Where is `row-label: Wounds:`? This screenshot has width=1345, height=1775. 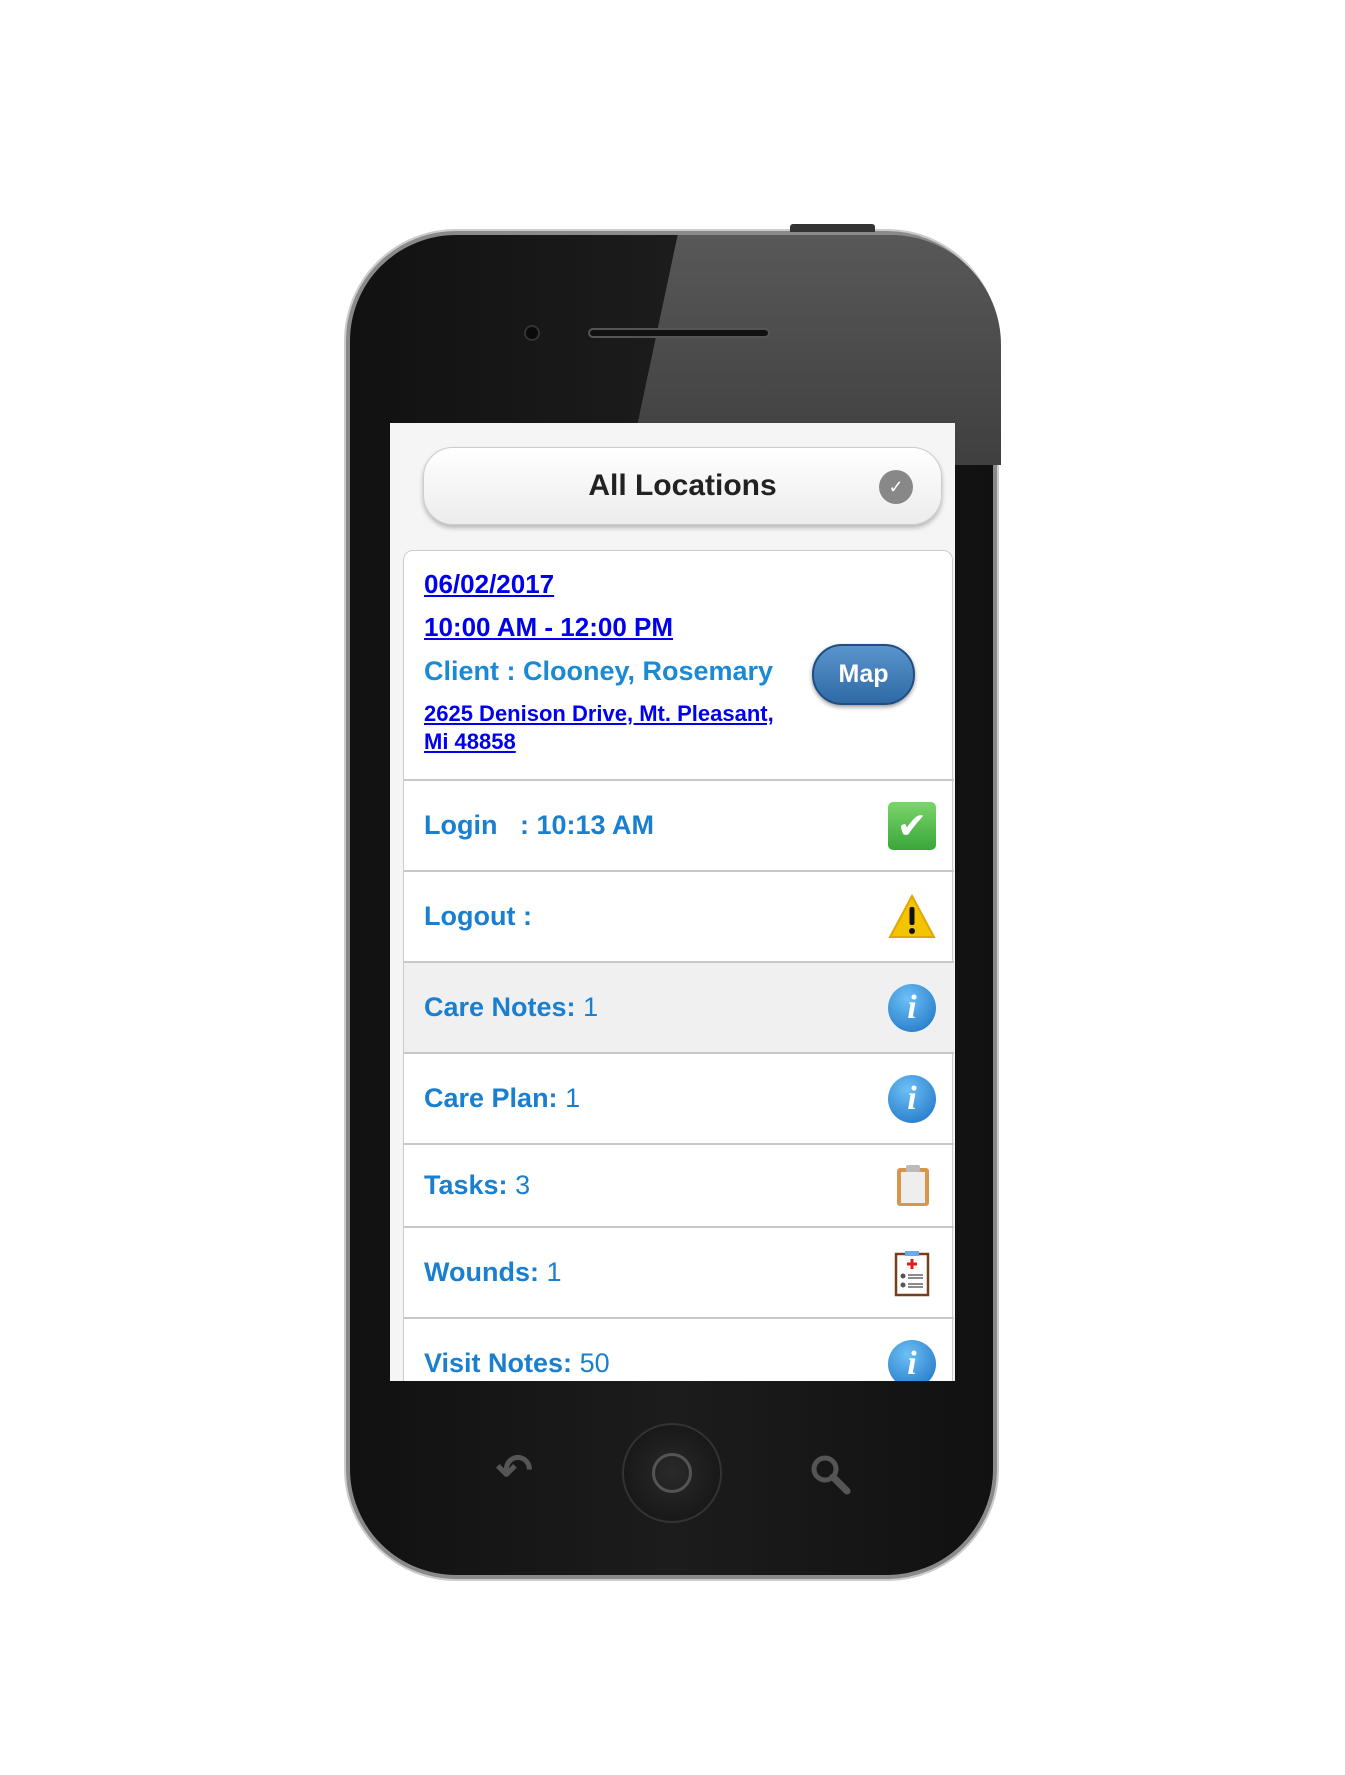 row-label: Wounds: is located at coordinates (481, 1272).